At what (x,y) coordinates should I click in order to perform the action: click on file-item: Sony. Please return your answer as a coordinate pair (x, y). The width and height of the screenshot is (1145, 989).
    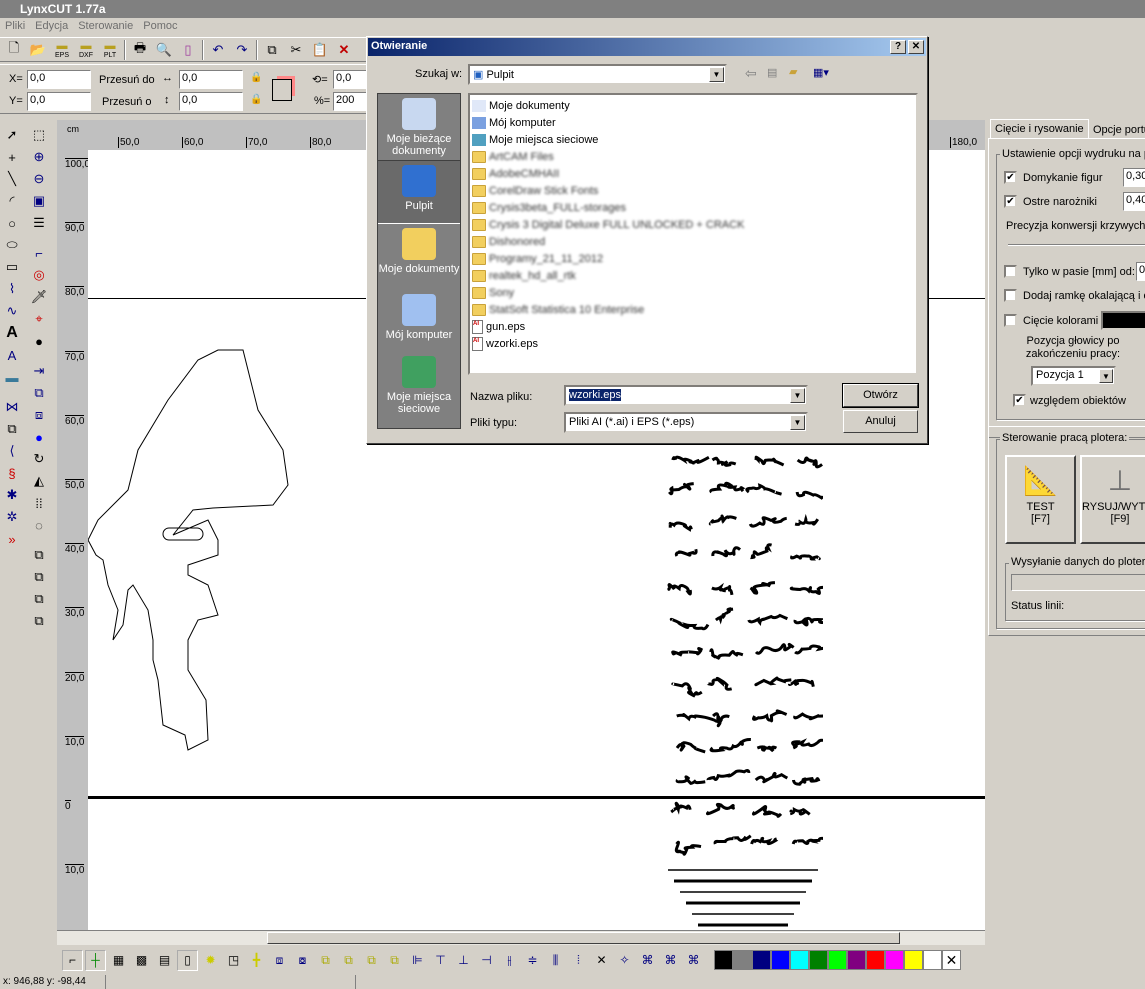
    Looking at the image, I should click on (693, 292).